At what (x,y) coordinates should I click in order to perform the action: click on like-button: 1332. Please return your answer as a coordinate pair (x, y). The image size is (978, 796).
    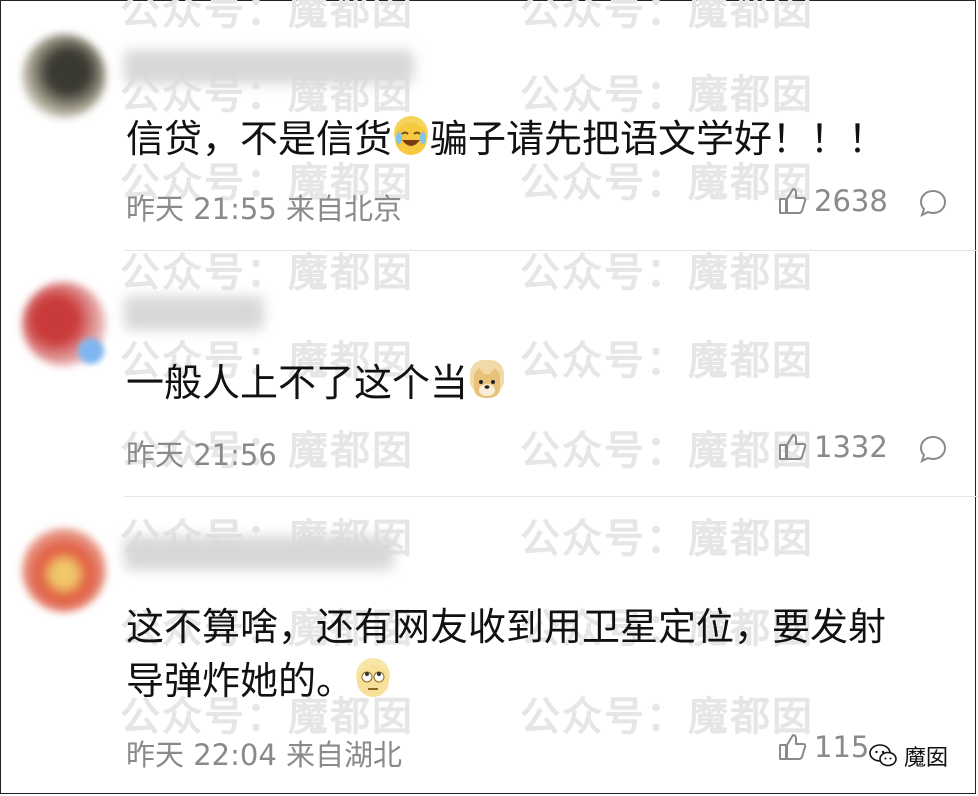
    Looking at the image, I should click on (832, 447).